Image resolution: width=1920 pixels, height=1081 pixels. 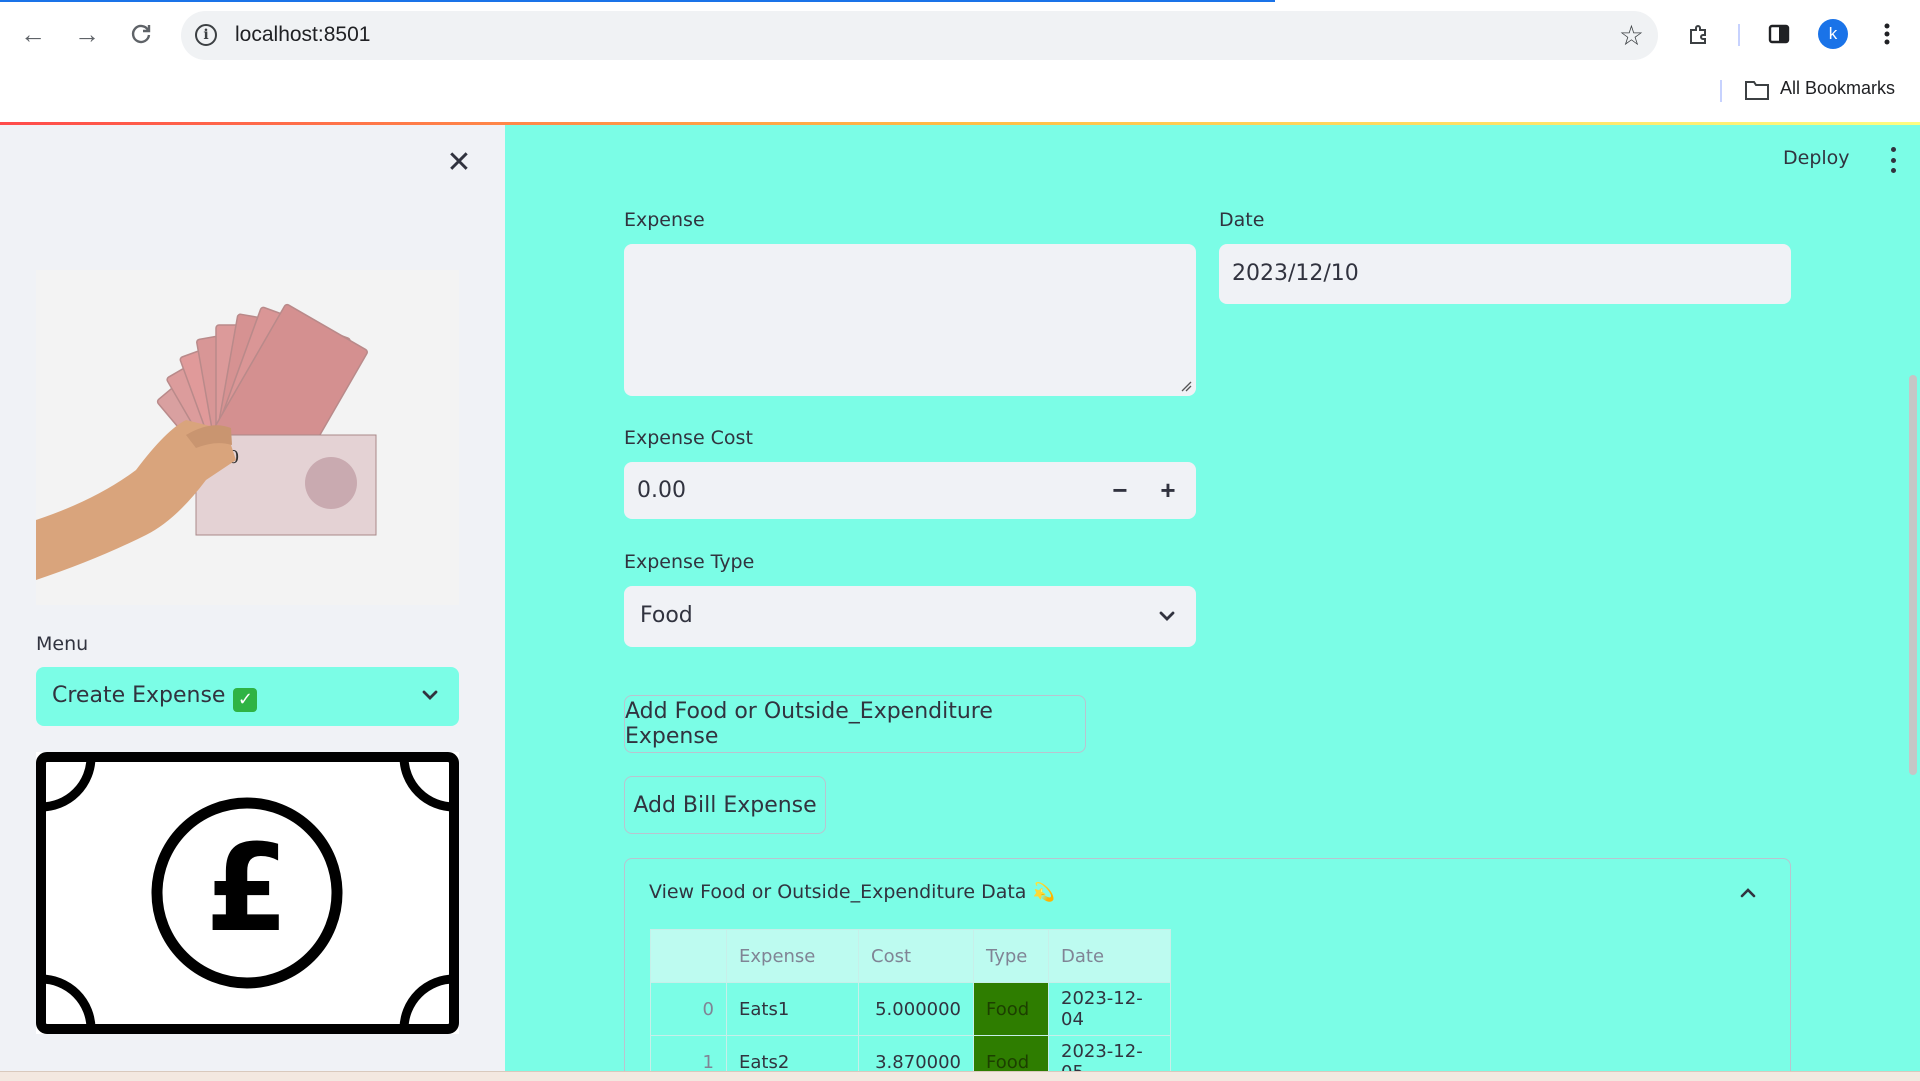 What do you see at coordinates (1913, 575) in the screenshot?
I see `main-scrollbar` at bounding box center [1913, 575].